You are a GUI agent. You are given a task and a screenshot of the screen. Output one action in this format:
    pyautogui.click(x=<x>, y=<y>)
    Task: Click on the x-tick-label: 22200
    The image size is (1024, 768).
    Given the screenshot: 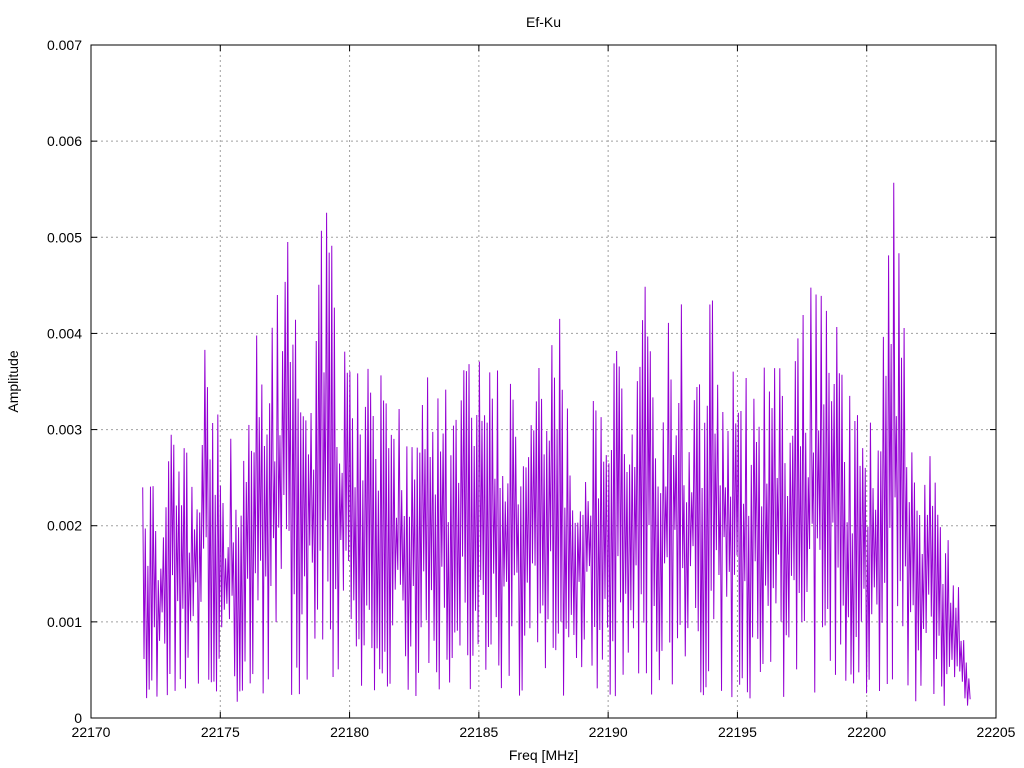 What is the action you would take?
    pyautogui.click(x=866, y=732)
    